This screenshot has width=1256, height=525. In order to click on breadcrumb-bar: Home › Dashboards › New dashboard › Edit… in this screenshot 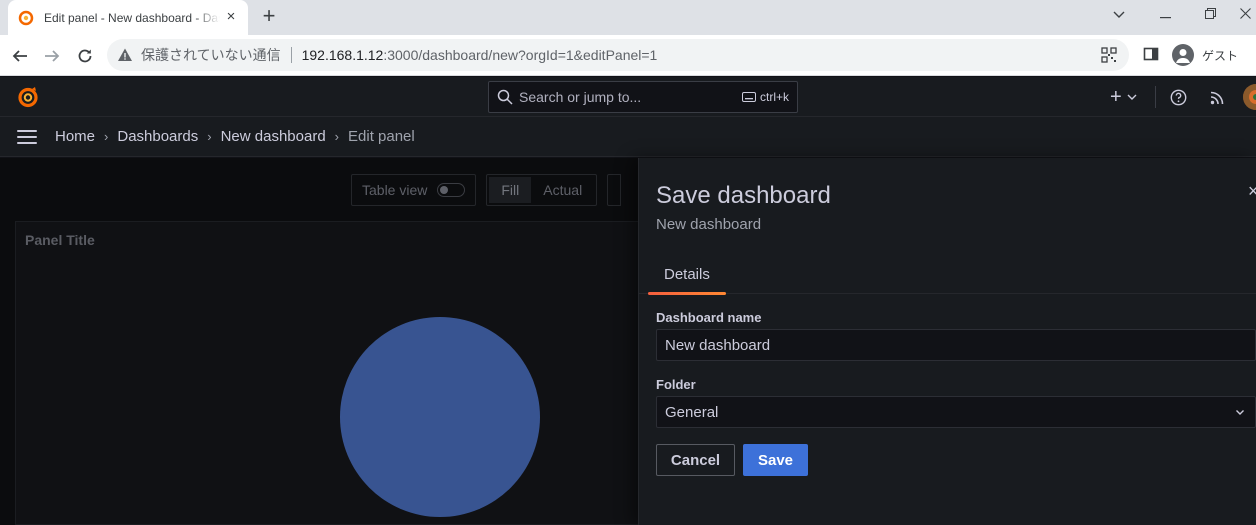, I will do `click(628, 137)`.